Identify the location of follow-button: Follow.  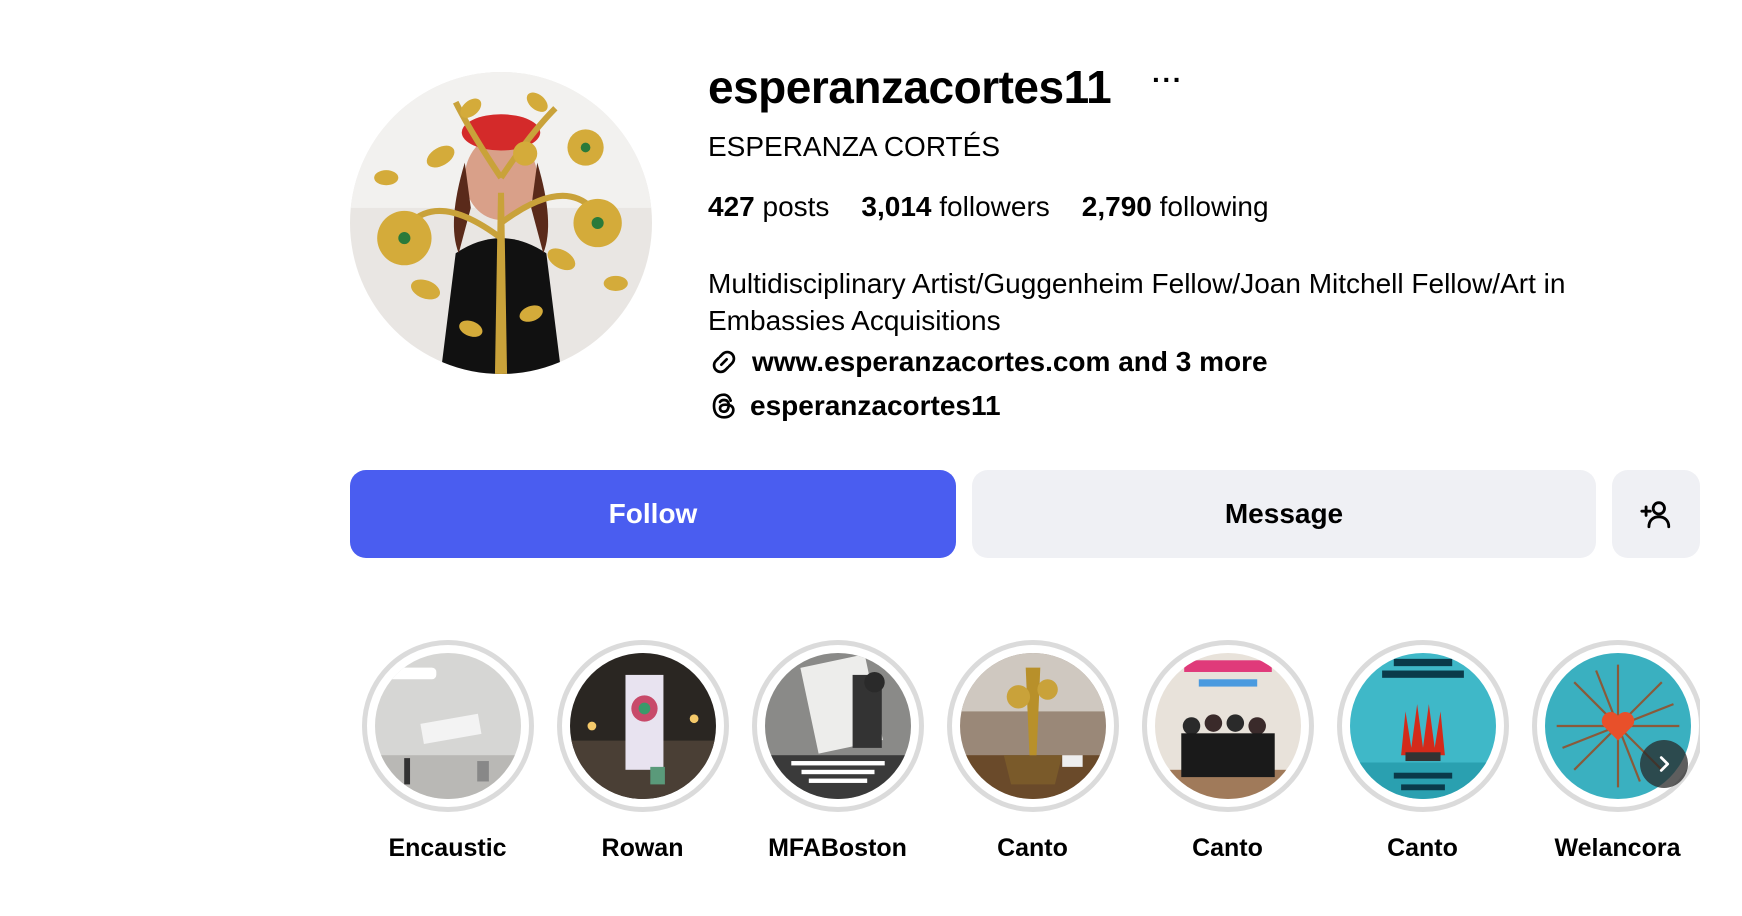
(653, 514).